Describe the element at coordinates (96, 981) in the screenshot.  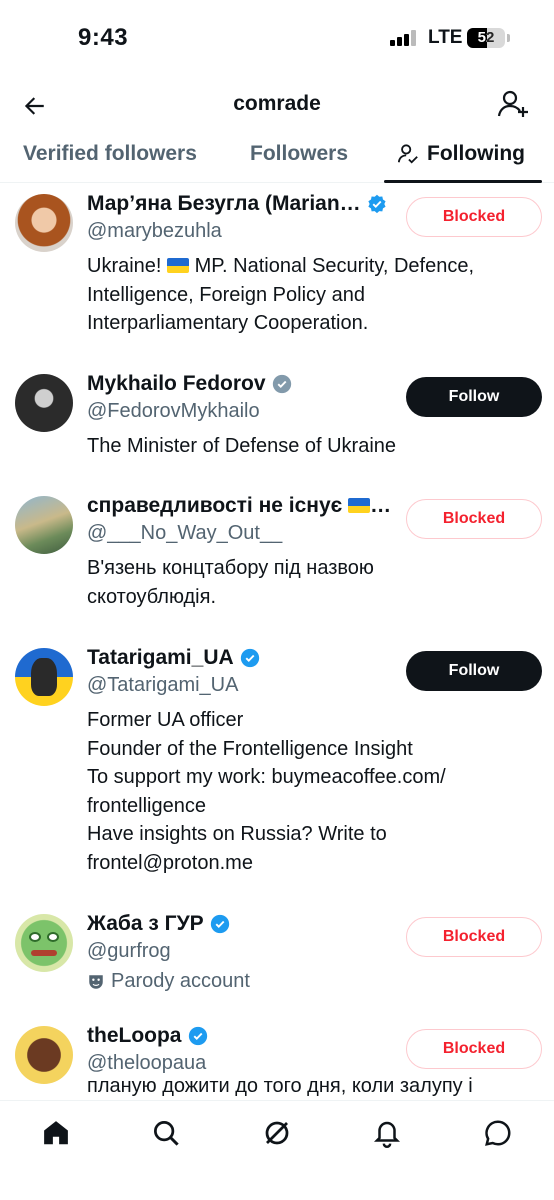
I see `theater-mask-icon` at that location.